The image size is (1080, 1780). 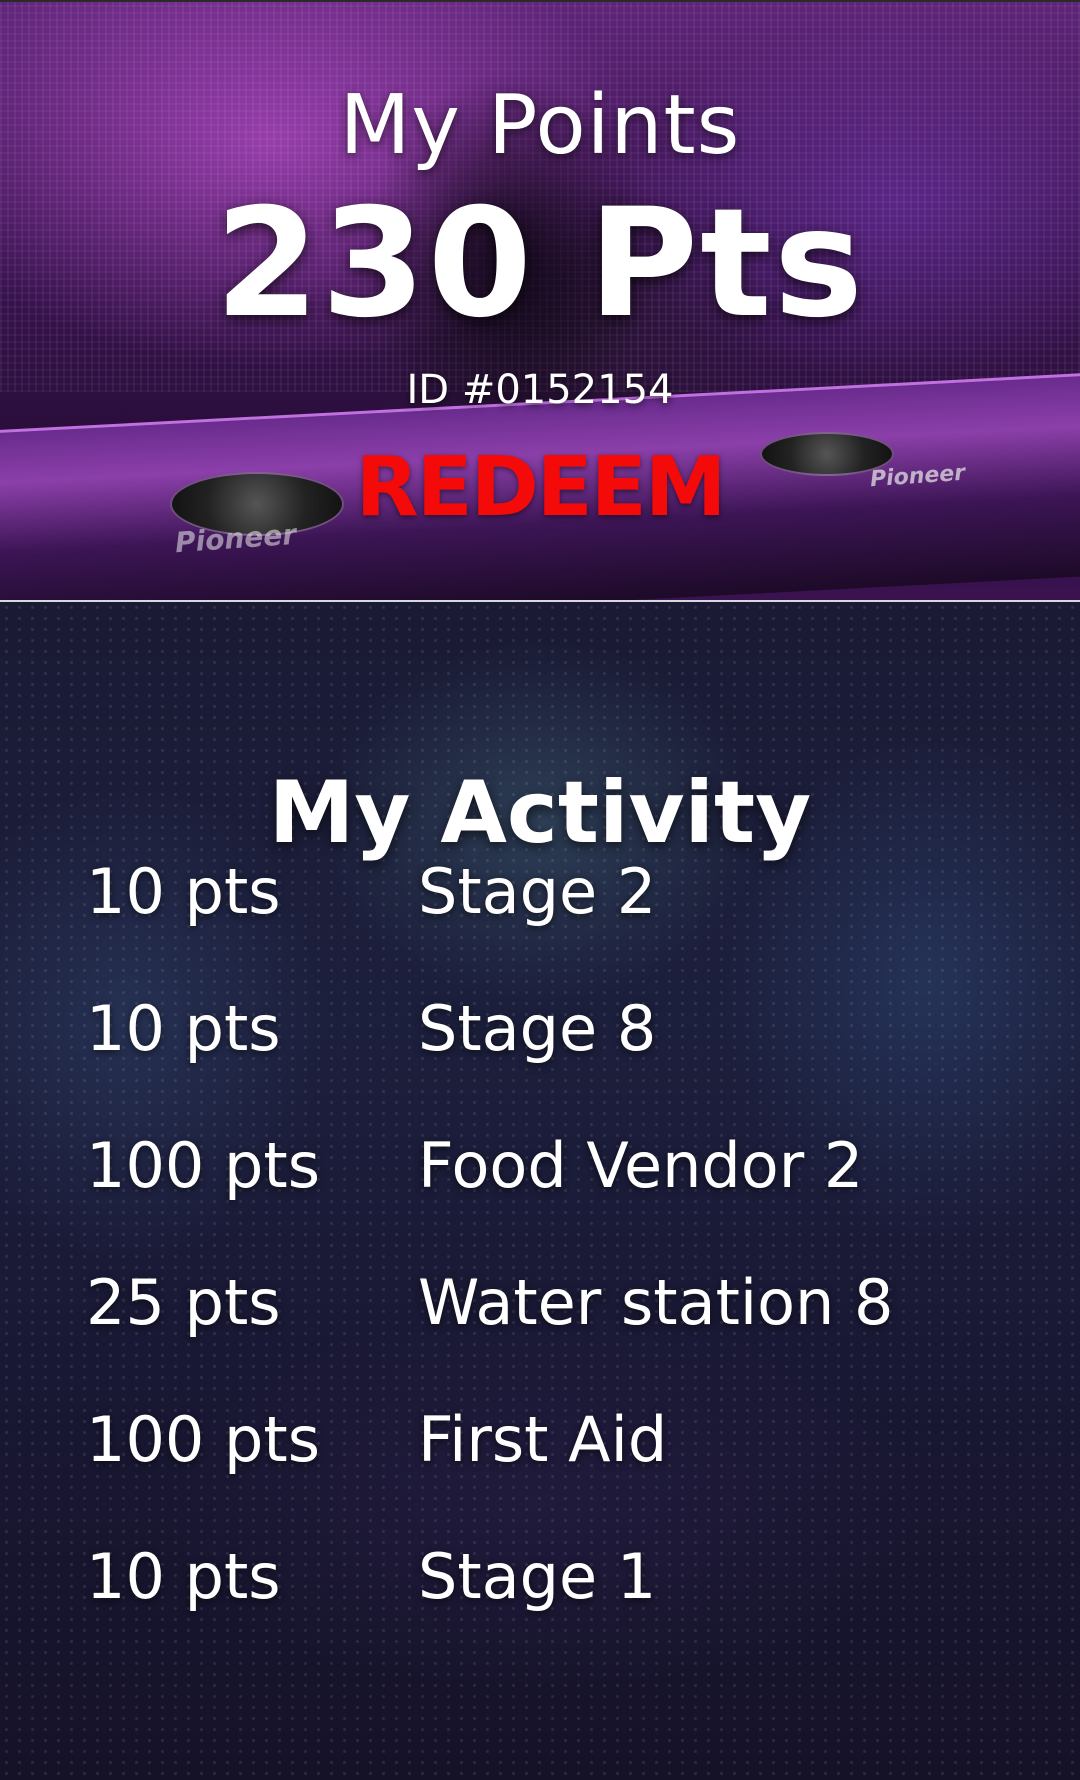 I want to click on activity-location: First Aid, so click(x=543, y=1439).